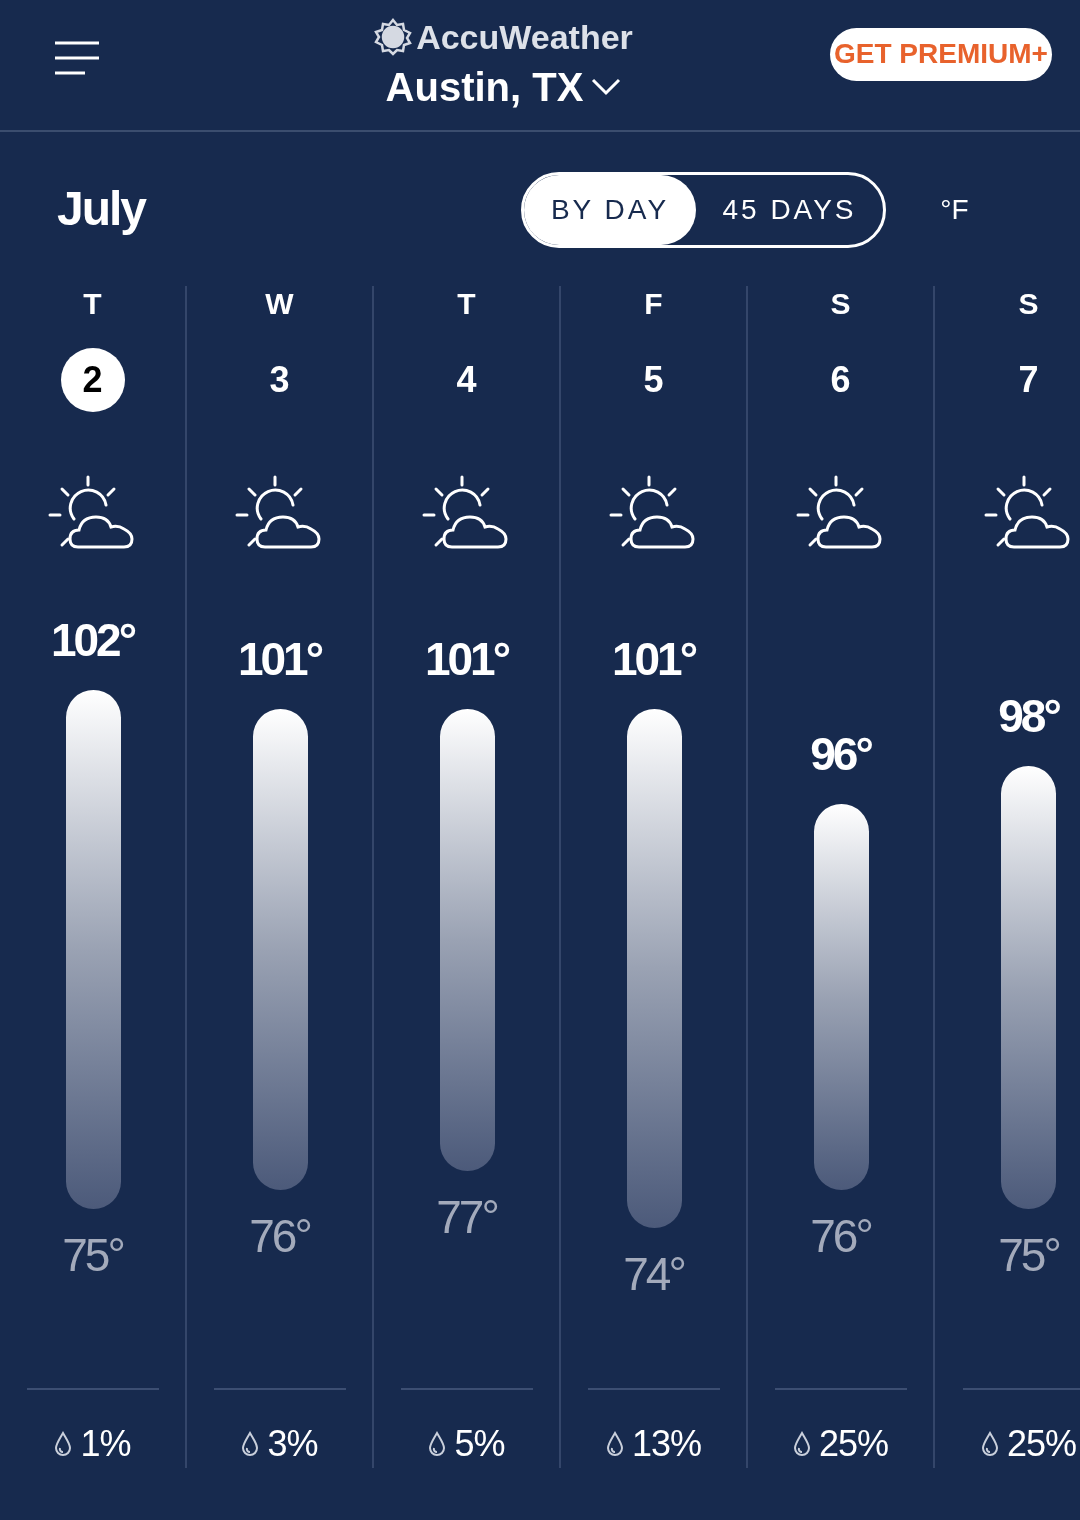 The image size is (1080, 1520). Describe the element at coordinates (279, 380) in the screenshot. I see `date-label: 3` at that location.